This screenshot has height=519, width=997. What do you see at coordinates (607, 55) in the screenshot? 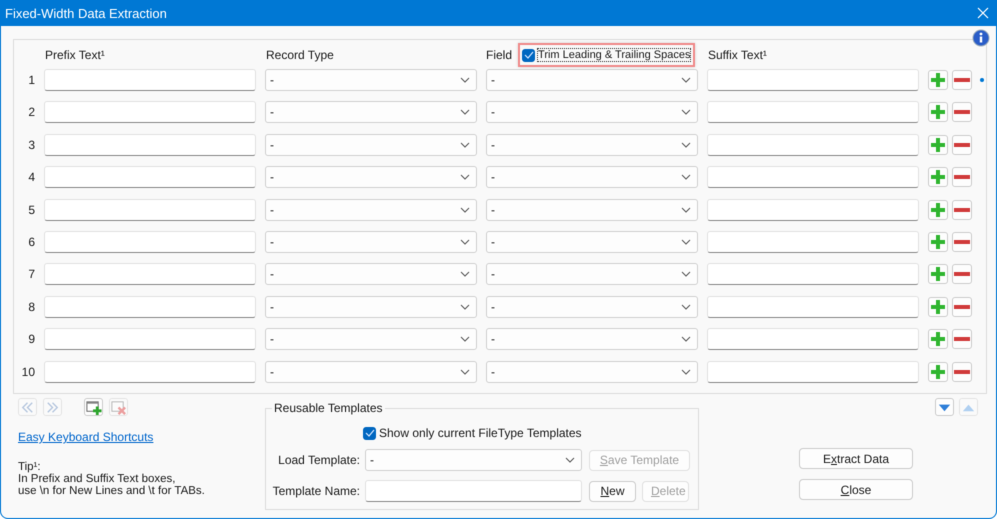
I see `trim-spaces-checkbox: Trim Leading & Trailing Spaces` at bounding box center [607, 55].